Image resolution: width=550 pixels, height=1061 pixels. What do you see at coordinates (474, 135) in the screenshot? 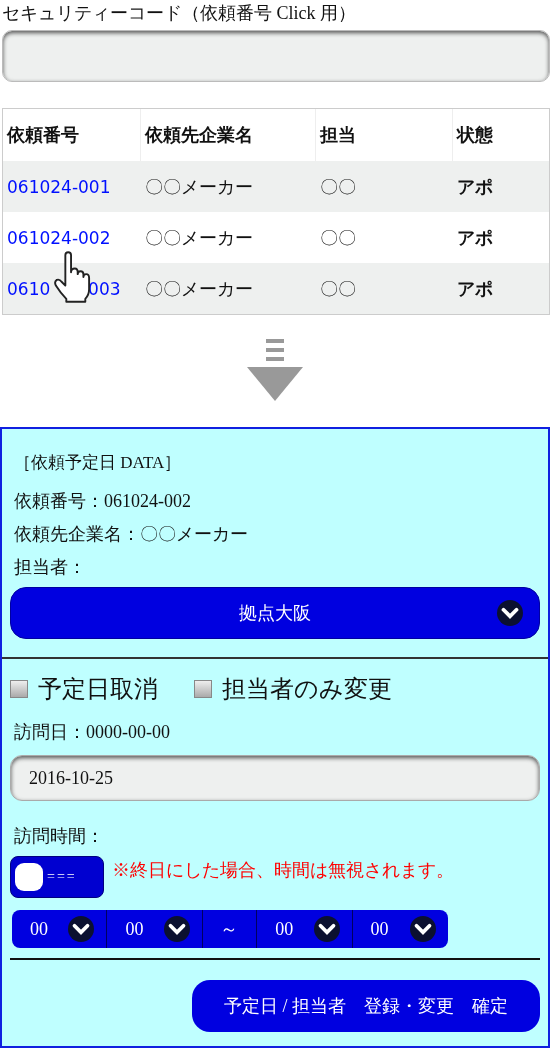
I see `column-header: 状態` at bounding box center [474, 135].